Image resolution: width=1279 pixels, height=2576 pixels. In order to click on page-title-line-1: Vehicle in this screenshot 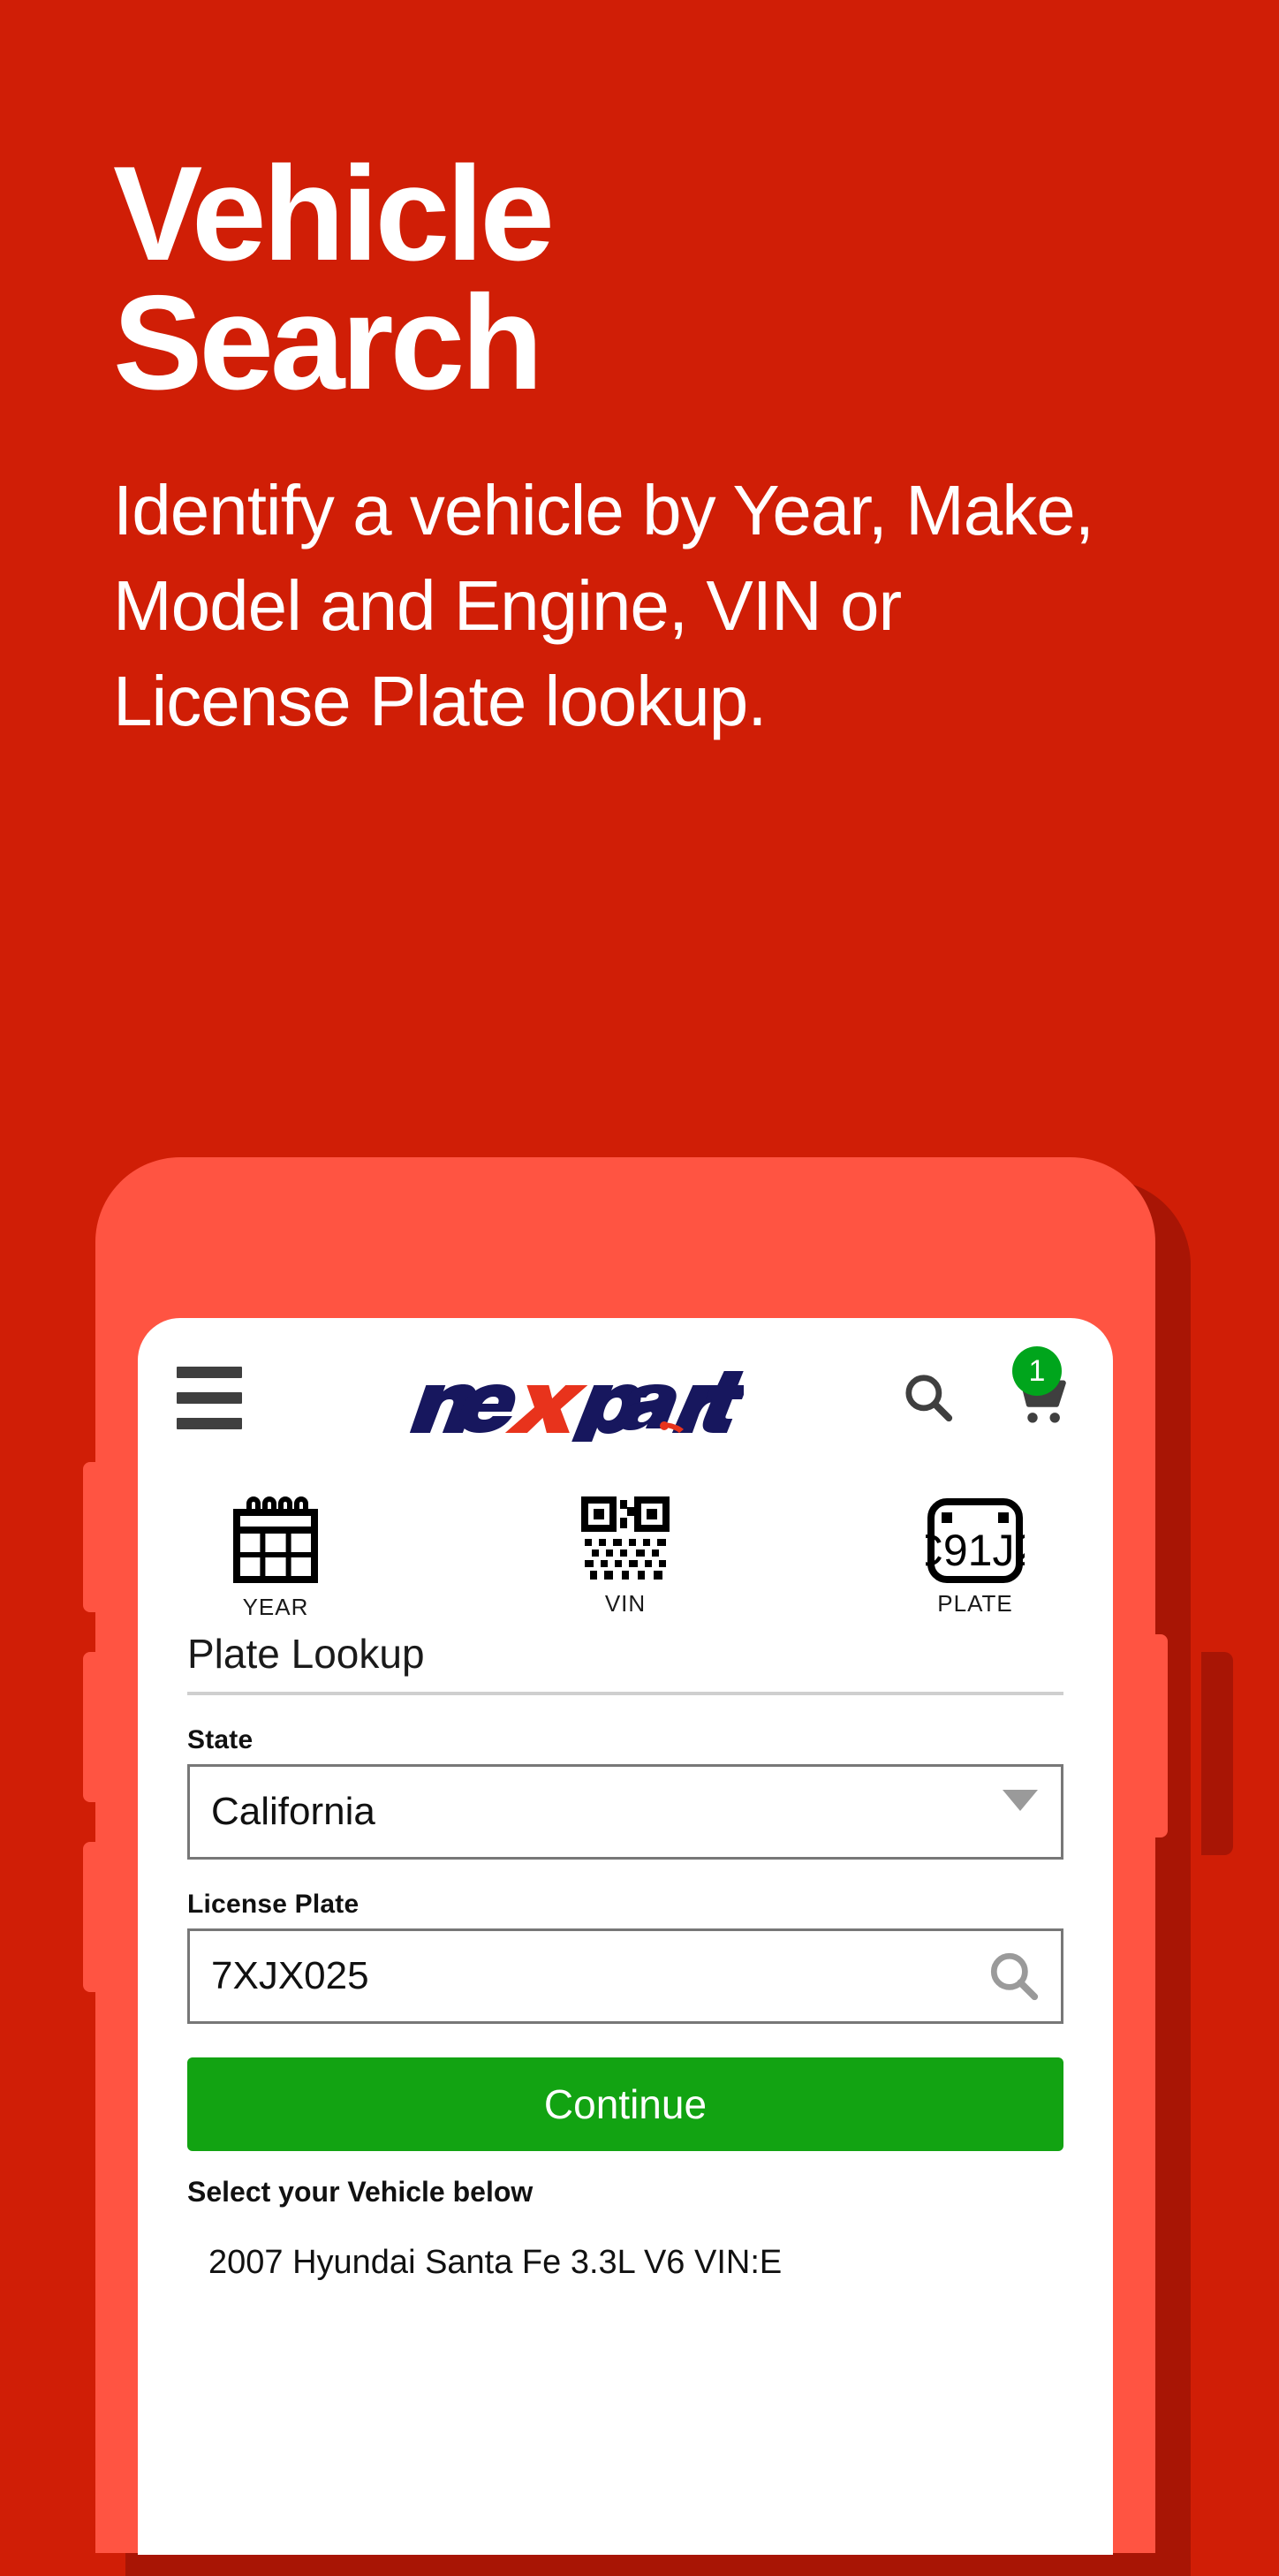, I will do `click(334, 214)`.